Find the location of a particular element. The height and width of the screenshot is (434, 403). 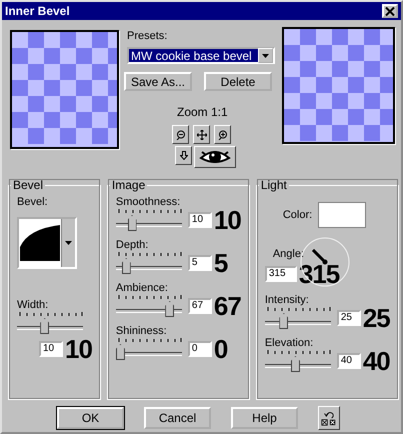

group-title: Light is located at coordinates (274, 185).